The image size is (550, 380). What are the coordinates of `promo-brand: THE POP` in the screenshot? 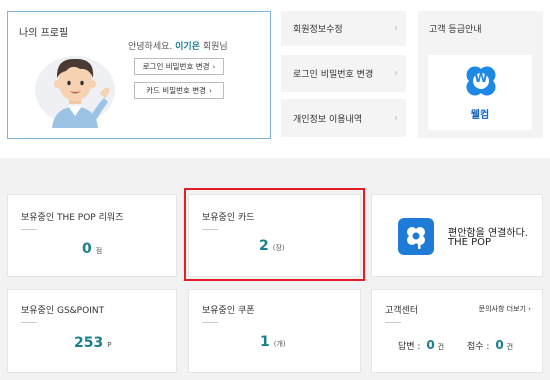 It's located at (470, 242).